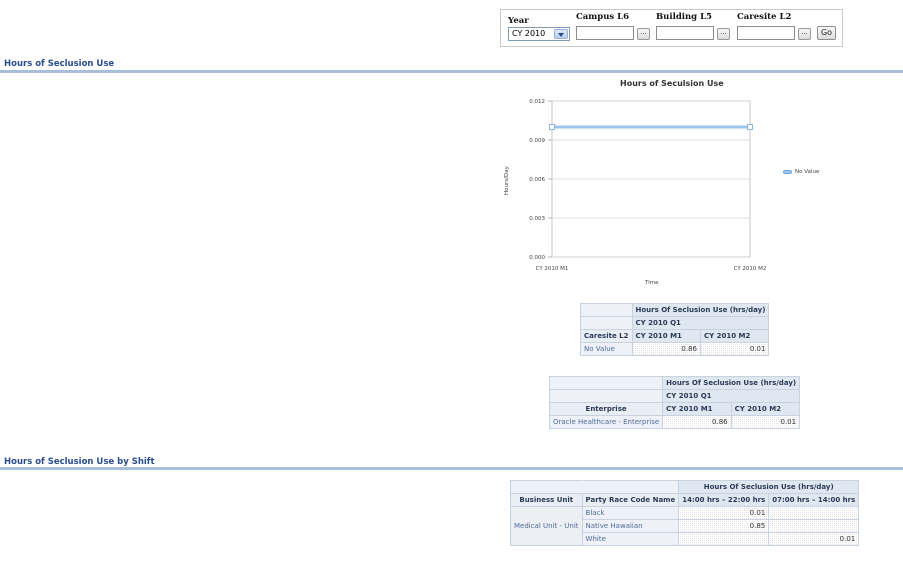 This screenshot has height=563, width=903. Describe the element at coordinates (766, 33) in the screenshot. I see `caresite-input` at that location.